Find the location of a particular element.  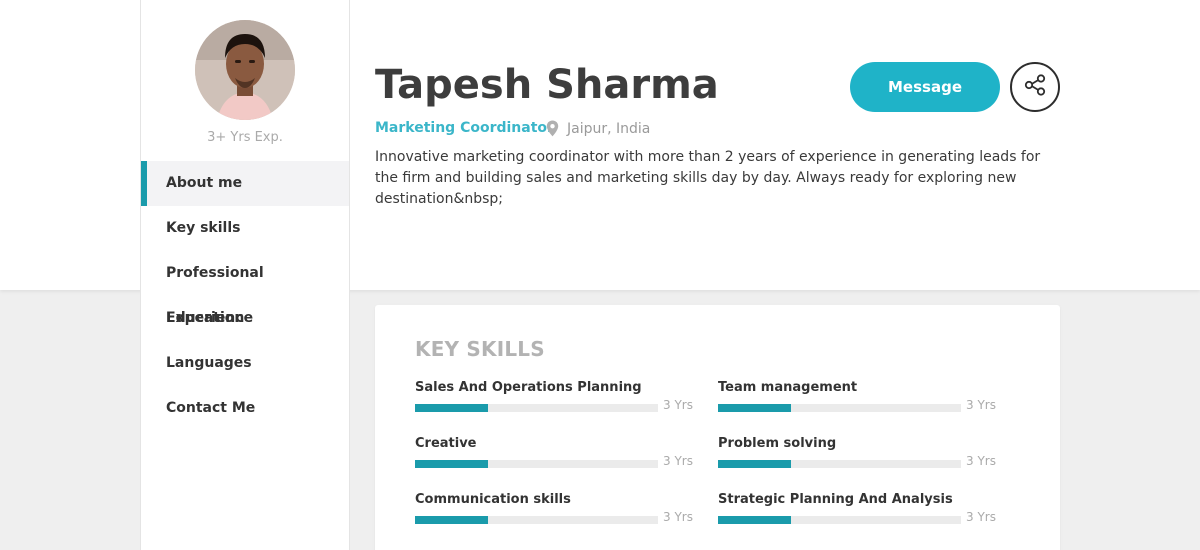

avatar is located at coordinates (245, 70).